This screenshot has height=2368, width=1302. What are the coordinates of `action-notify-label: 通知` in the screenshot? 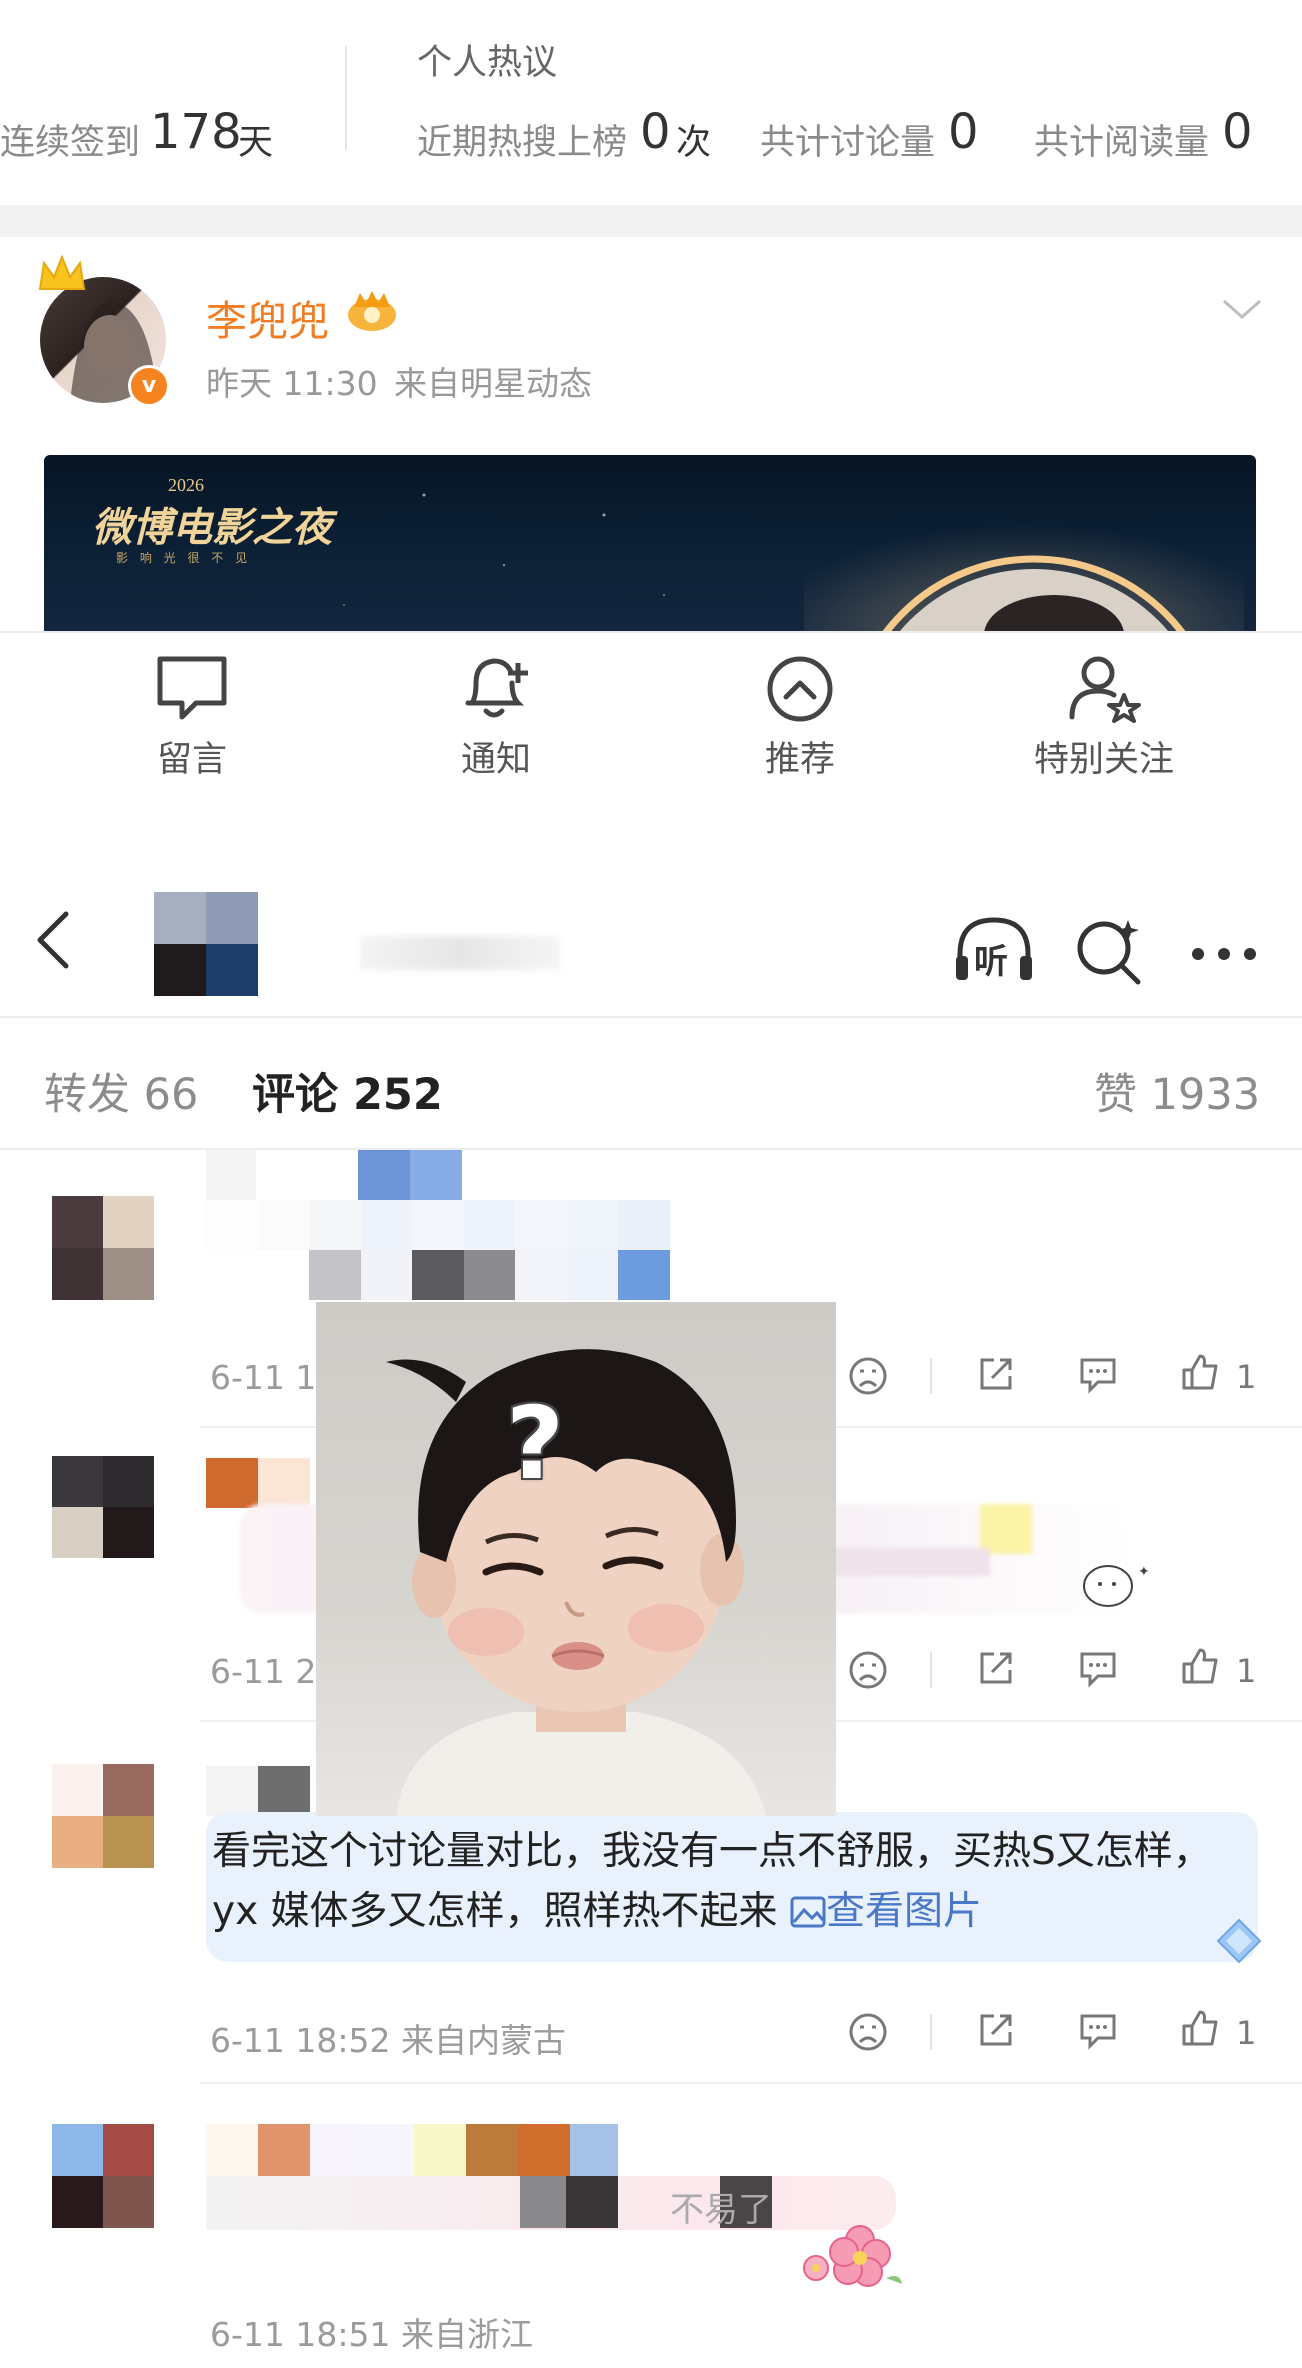 It's located at (495, 760).